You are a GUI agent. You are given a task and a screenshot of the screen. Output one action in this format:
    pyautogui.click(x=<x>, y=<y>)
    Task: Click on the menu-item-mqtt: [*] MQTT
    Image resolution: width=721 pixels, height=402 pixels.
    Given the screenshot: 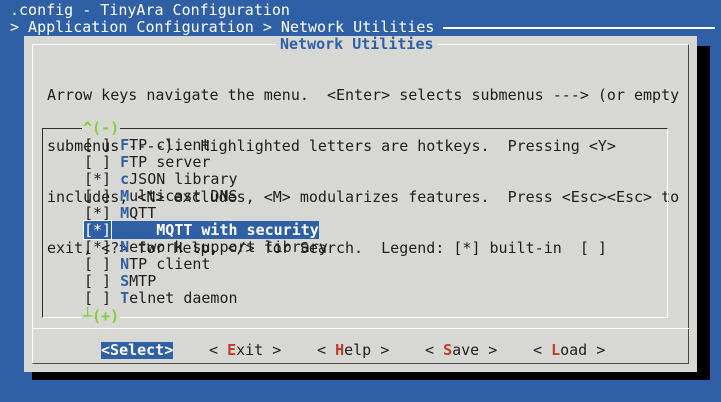 What is the action you would take?
    pyautogui.click(x=206, y=213)
    